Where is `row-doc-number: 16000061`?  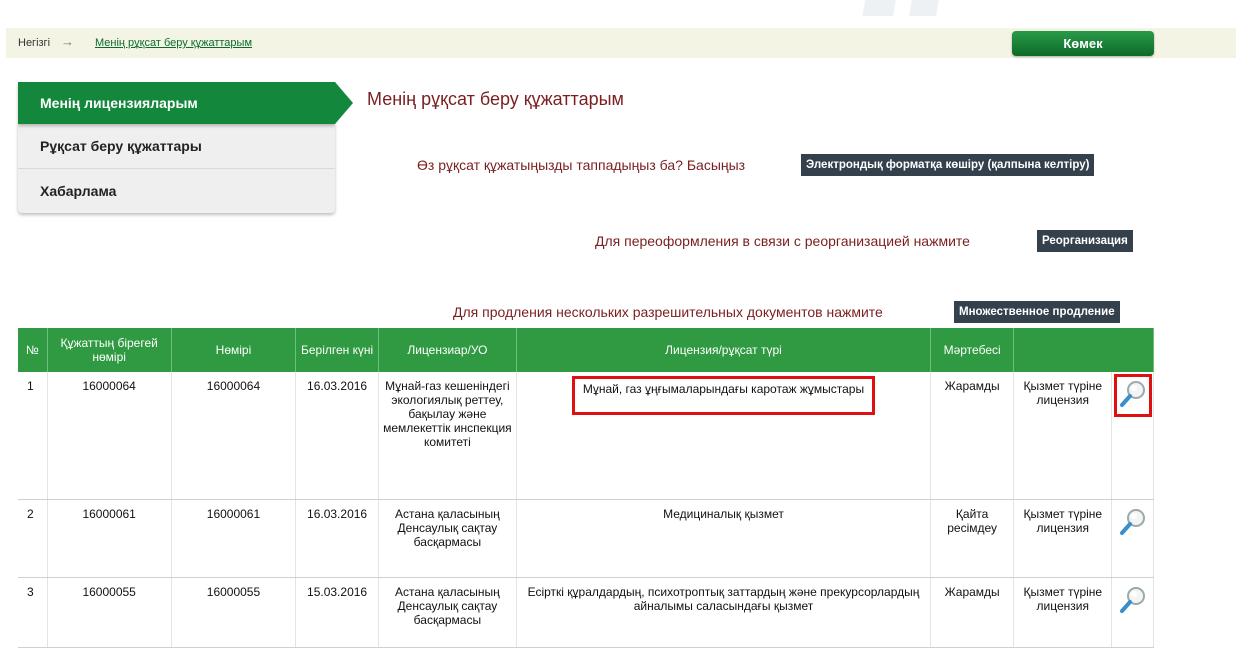
row-doc-number: 16000061 is located at coordinates (234, 538).